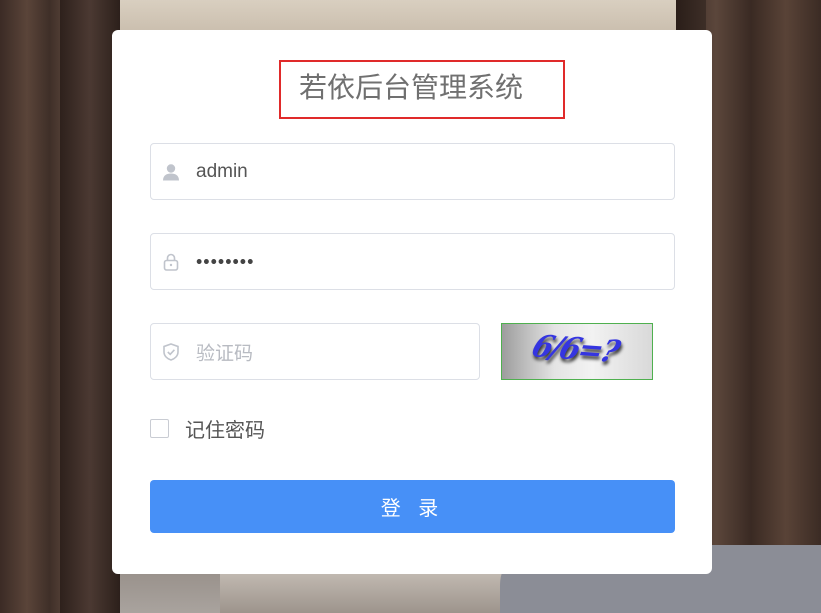 The height and width of the screenshot is (613, 821). Describe the element at coordinates (412, 261) in the screenshot. I see `password-field: ••••••••` at that location.